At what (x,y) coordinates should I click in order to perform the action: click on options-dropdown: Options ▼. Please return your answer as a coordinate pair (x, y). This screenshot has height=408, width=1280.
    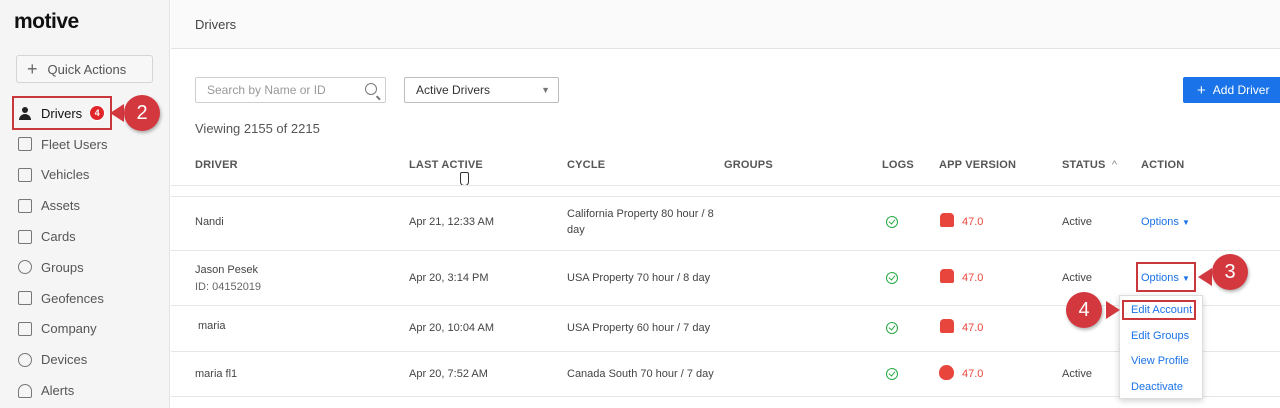
    Looking at the image, I should click on (1165, 222).